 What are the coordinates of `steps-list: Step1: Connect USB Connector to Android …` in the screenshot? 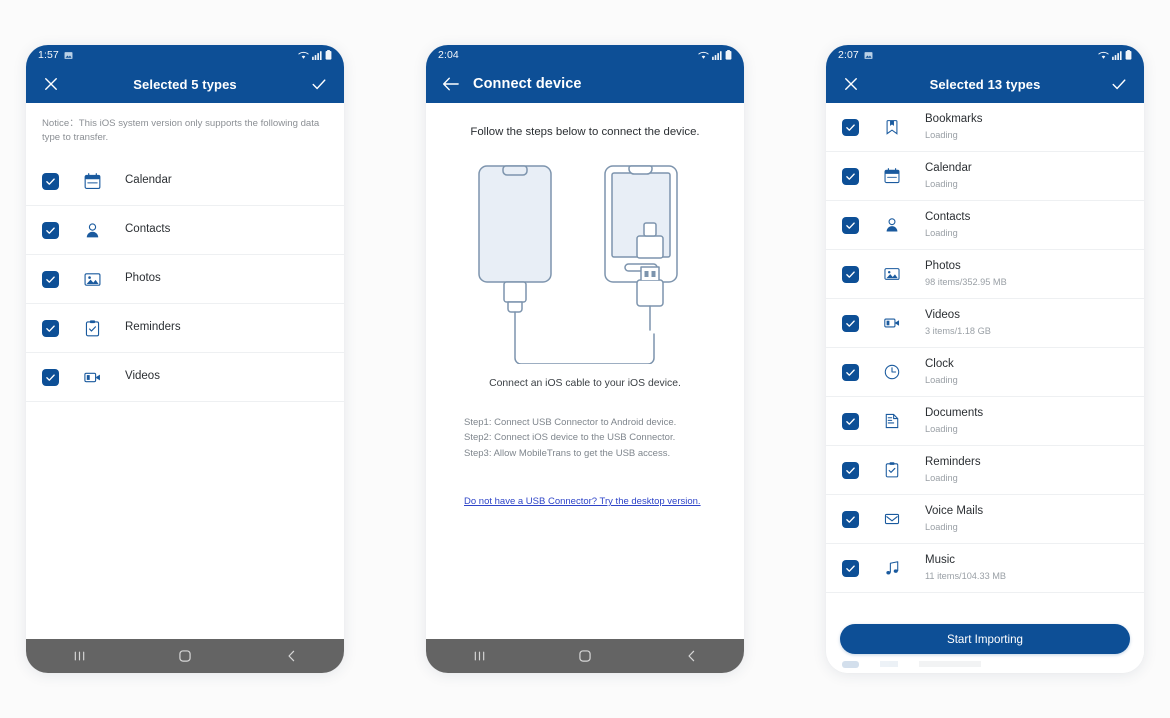 It's located at (585, 438).